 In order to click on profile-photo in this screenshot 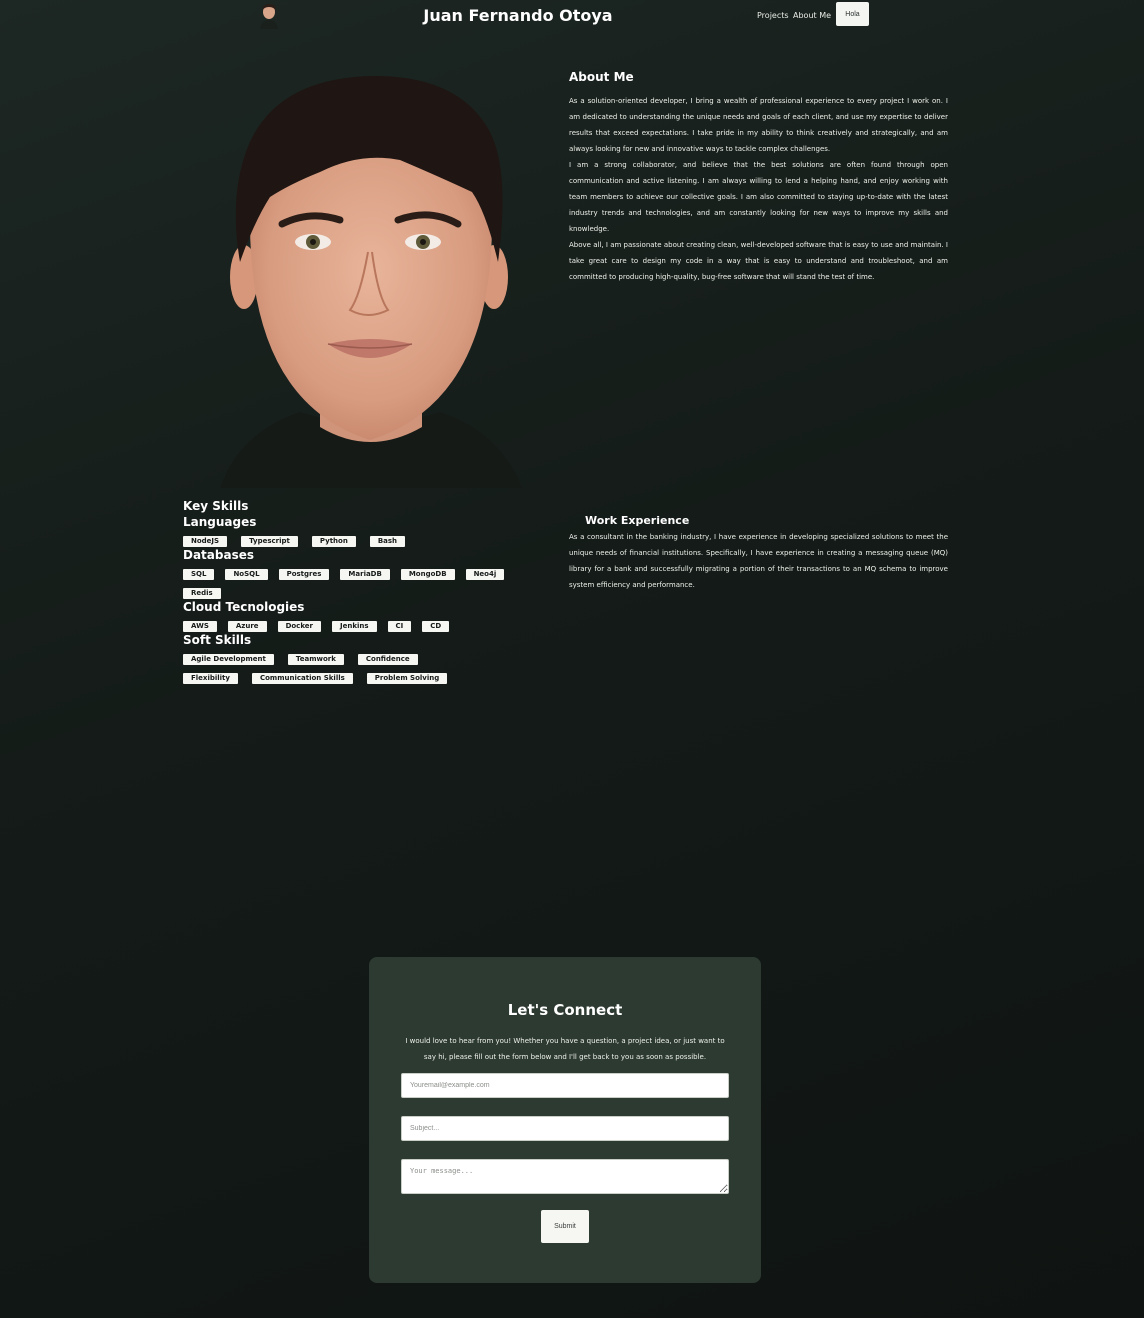, I will do `click(371, 282)`.